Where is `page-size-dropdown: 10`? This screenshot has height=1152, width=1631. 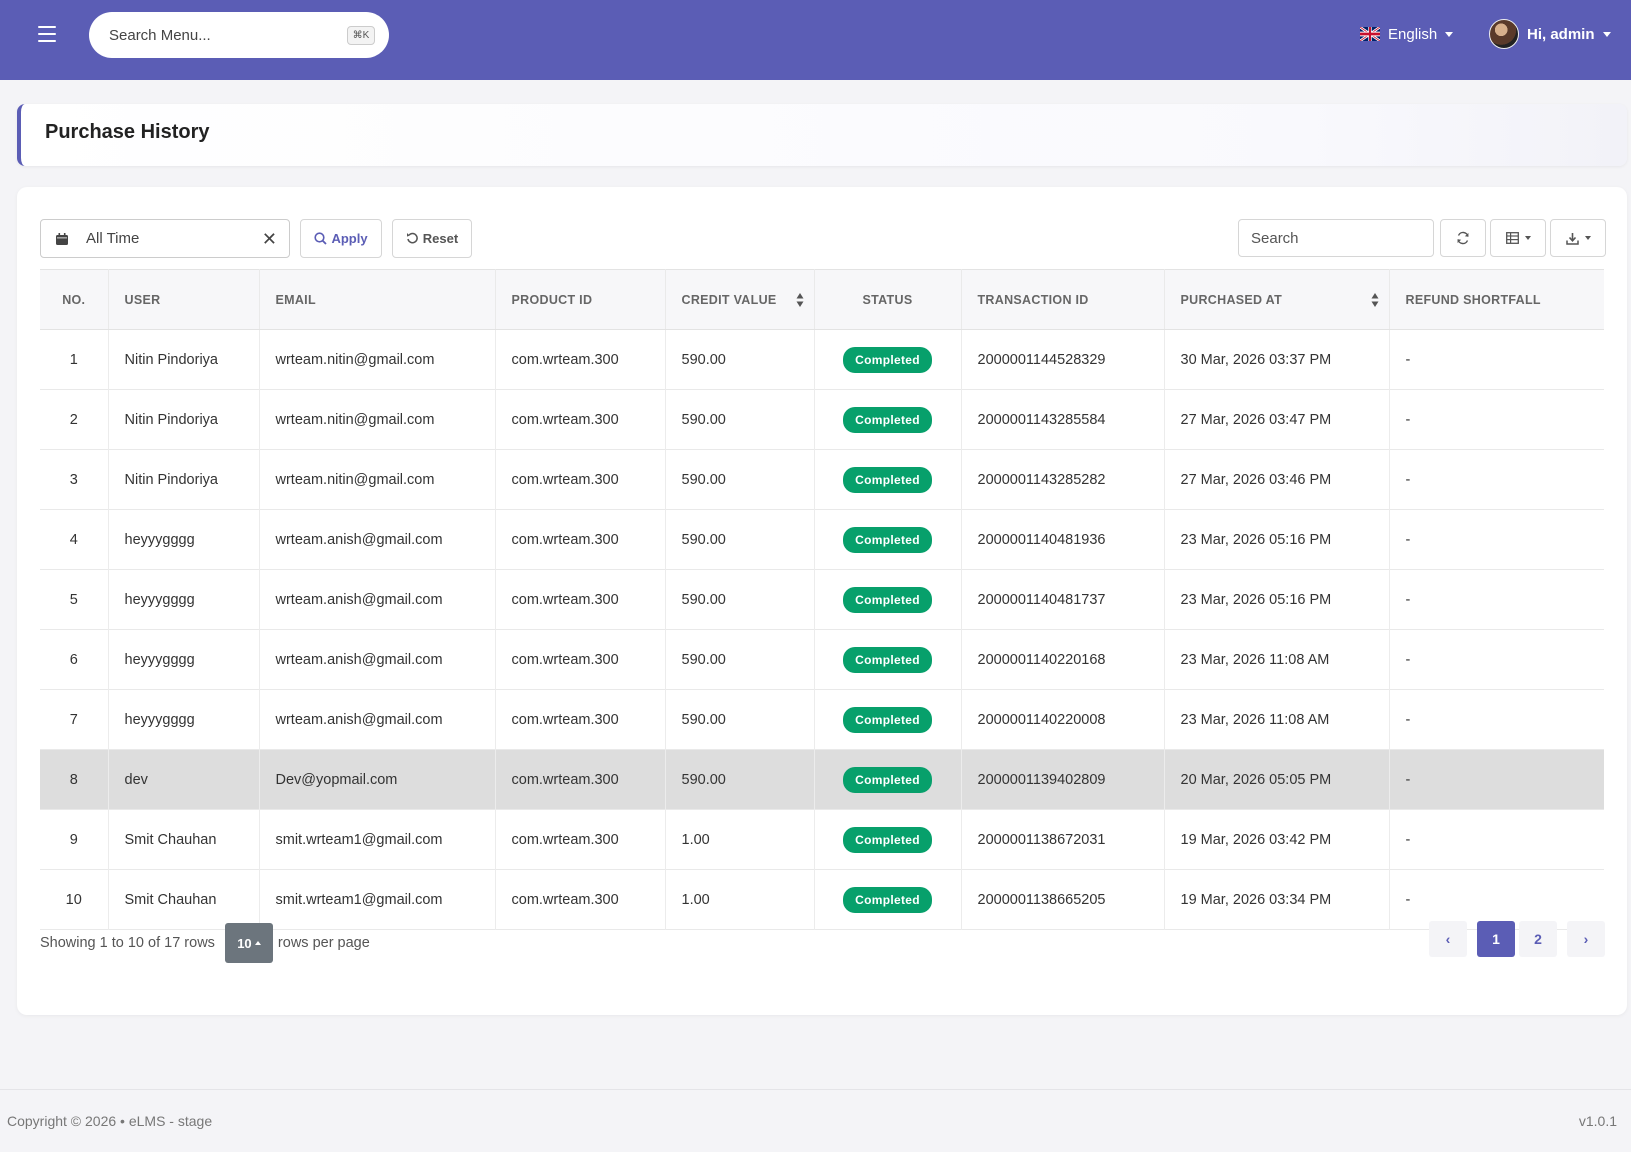
page-size-dropdown: 10 is located at coordinates (248, 943).